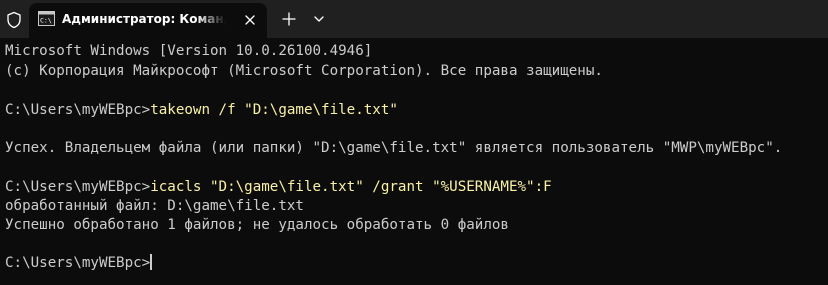  I want to click on title-bar: C:\ Администратор: Командная строка, so click(414, 19).